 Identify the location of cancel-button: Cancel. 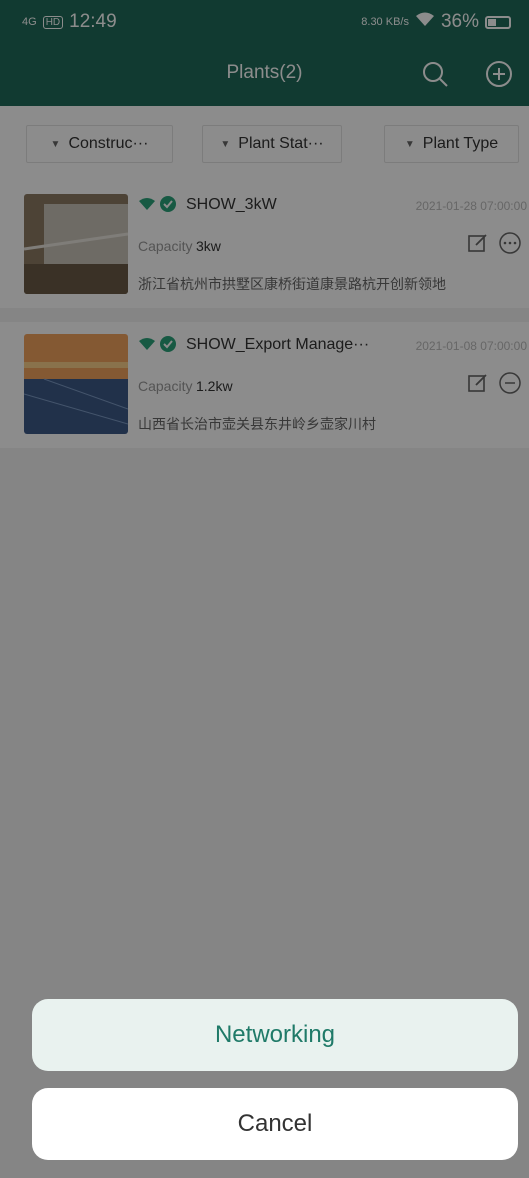
(275, 1124).